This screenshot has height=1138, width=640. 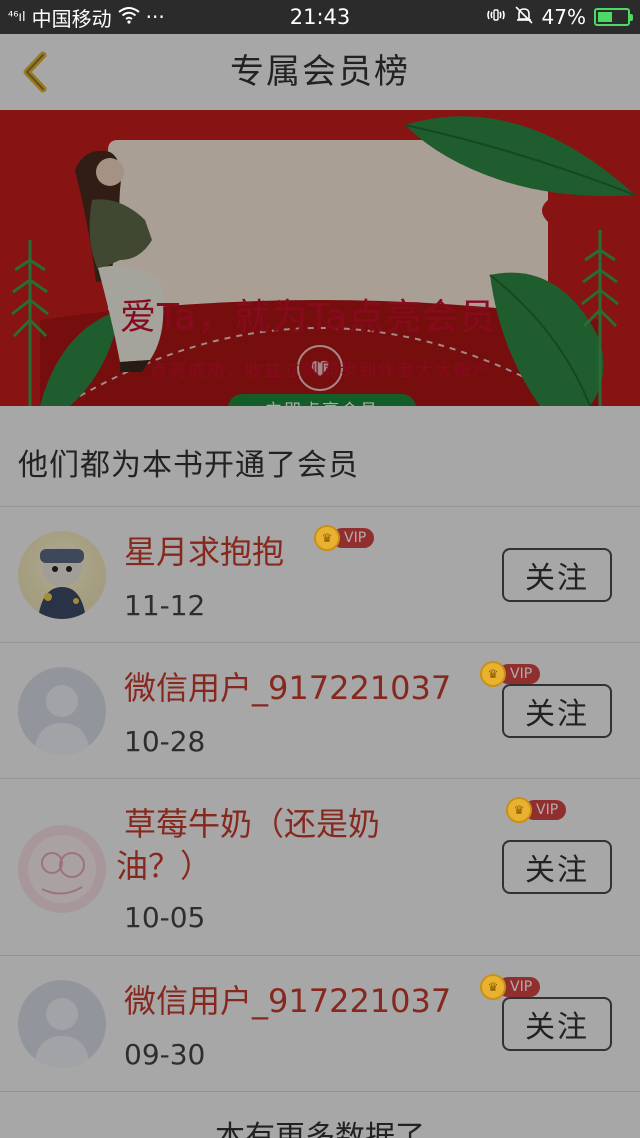 What do you see at coordinates (524, 17) in the screenshot?
I see `mute-bell-icon` at bounding box center [524, 17].